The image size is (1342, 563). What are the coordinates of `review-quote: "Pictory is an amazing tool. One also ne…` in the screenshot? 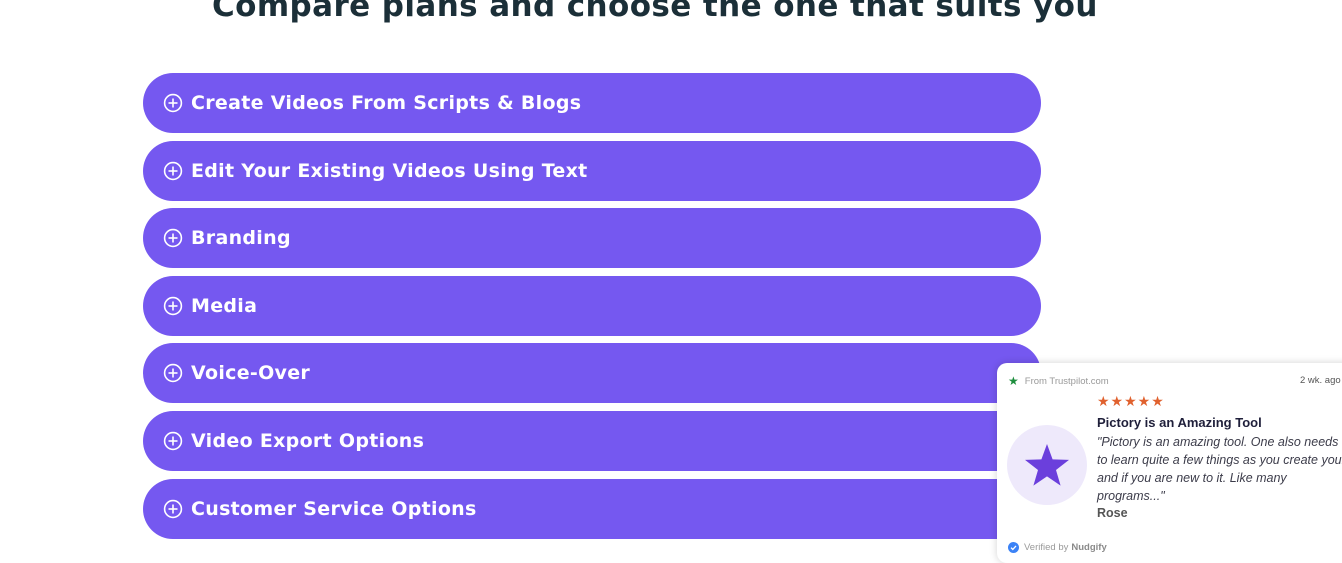 It's located at (1219, 469).